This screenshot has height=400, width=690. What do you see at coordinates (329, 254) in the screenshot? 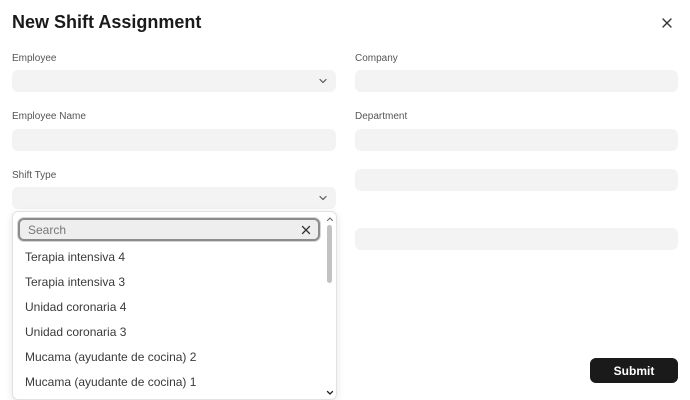
I see `scroll-thumb` at bounding box center [329, 254].